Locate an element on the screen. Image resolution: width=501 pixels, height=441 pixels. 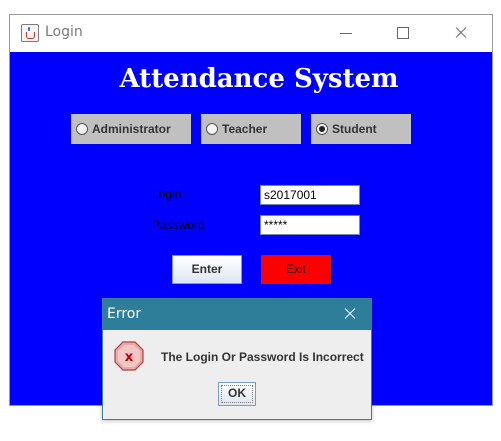
java-cup-icon is located at coordinates (30, 33).